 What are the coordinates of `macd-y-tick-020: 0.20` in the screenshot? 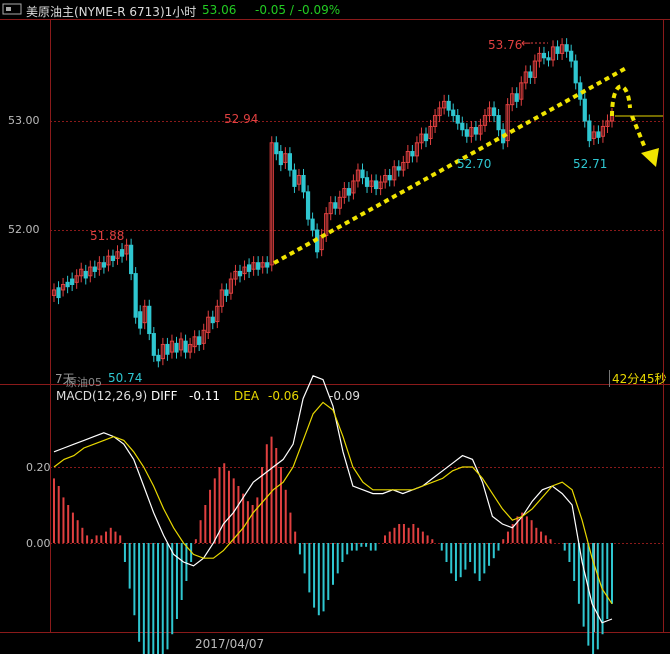 It's located at (38, 467).